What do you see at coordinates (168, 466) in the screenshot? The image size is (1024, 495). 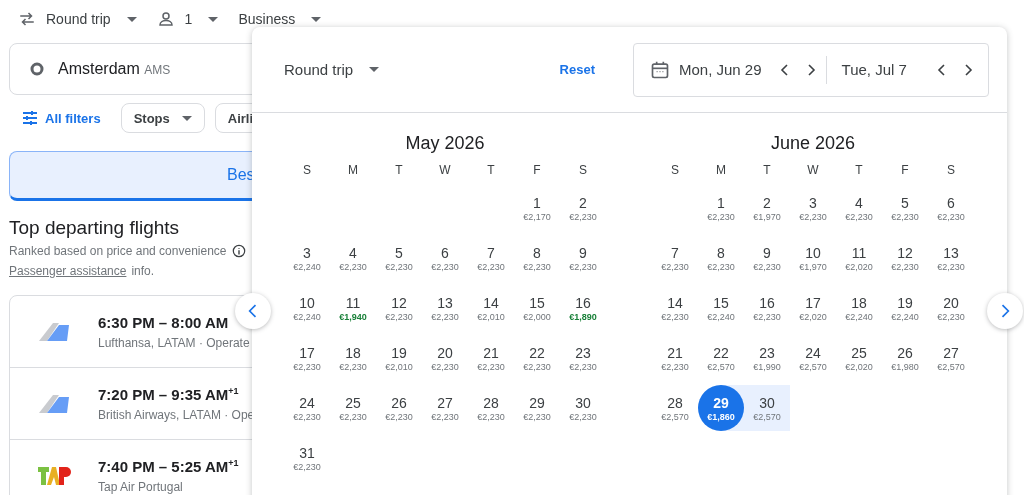 I see `flight-times: 7:40 PM – 5:25 AM$^{+1}$` at bounding box center [168, 466].